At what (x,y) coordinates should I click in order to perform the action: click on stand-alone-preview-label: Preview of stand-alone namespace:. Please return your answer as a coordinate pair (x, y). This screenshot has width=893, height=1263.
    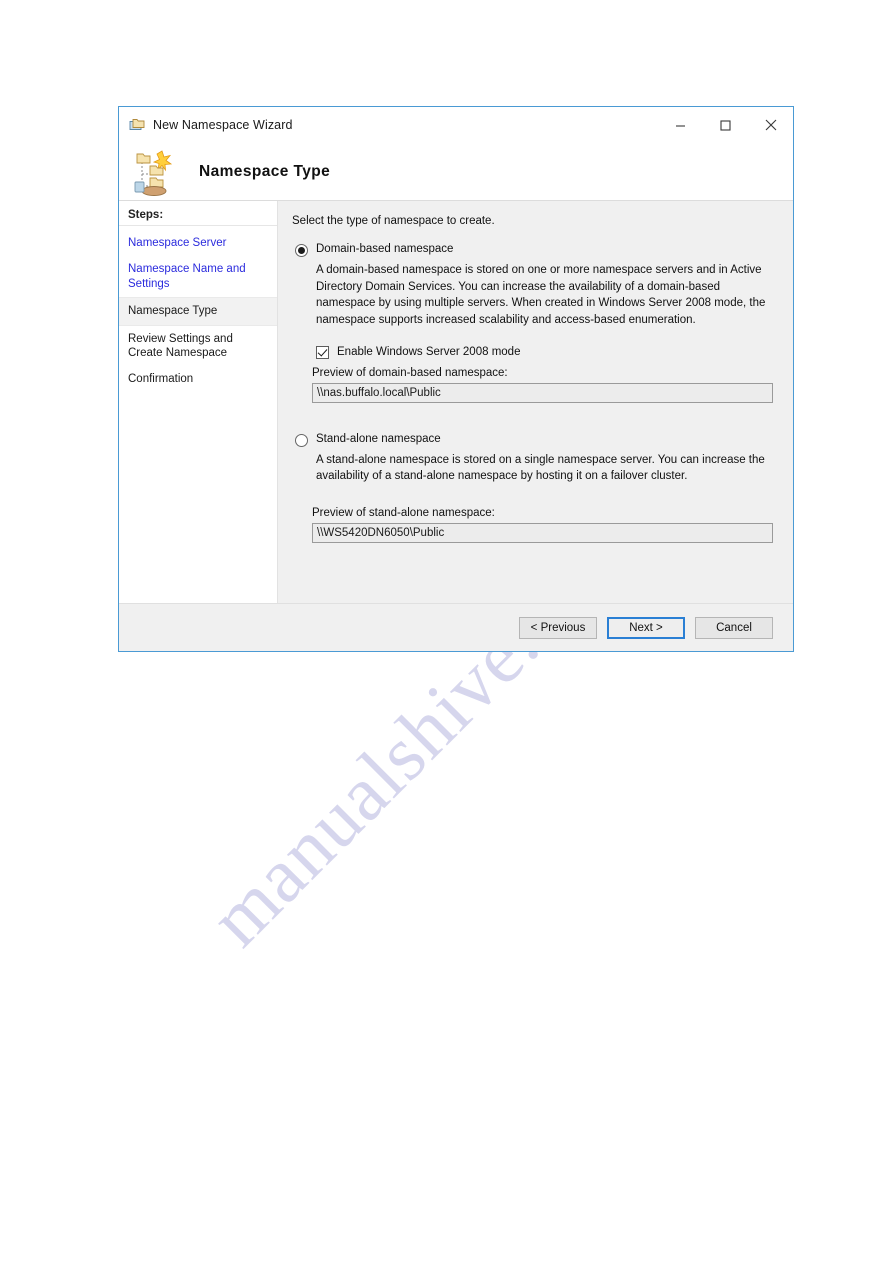
    Looking at the image, I should click on (403, 513).